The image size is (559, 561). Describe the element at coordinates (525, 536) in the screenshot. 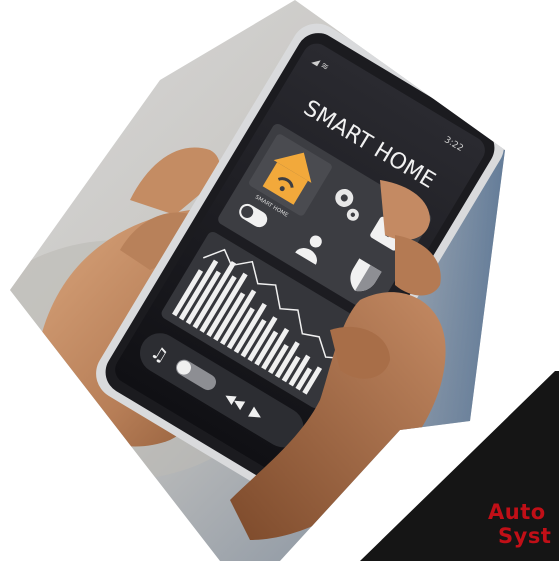

I see `caption-line-2: Syst` at that location.